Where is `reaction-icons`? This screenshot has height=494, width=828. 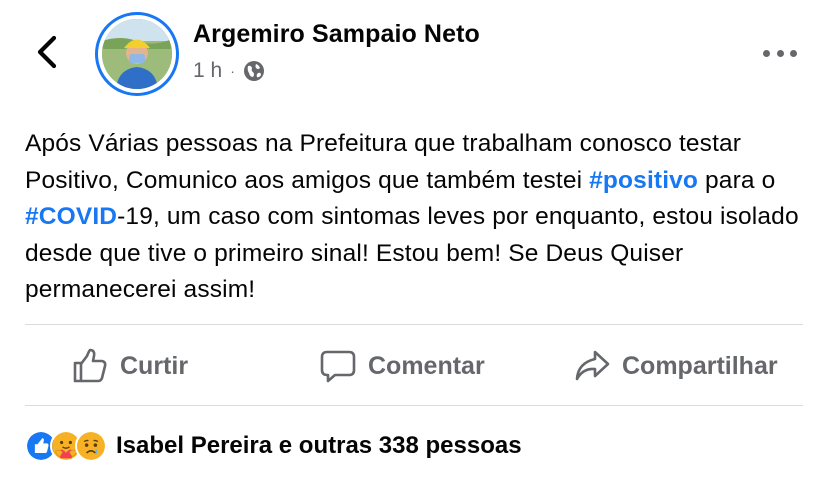 reaction-icons is located at coordinates (66, 446).